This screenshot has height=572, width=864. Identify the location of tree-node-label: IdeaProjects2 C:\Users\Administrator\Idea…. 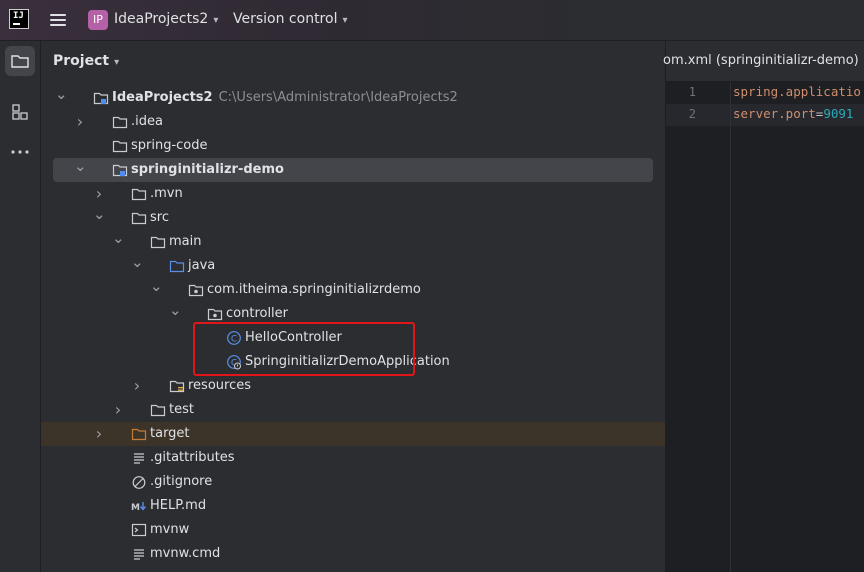
(285, 98).